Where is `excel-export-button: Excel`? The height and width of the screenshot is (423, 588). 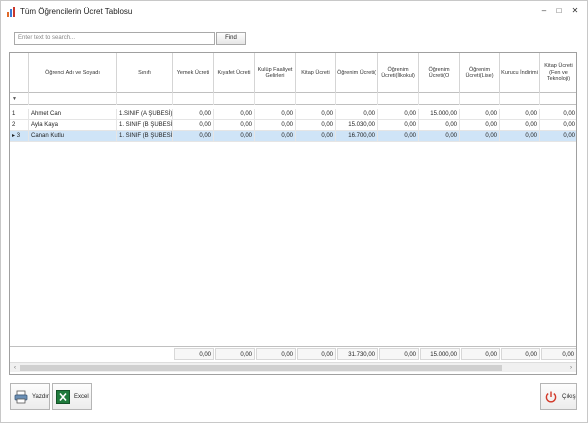 excel-export-button: Excel is located at coordinates (72, 396).